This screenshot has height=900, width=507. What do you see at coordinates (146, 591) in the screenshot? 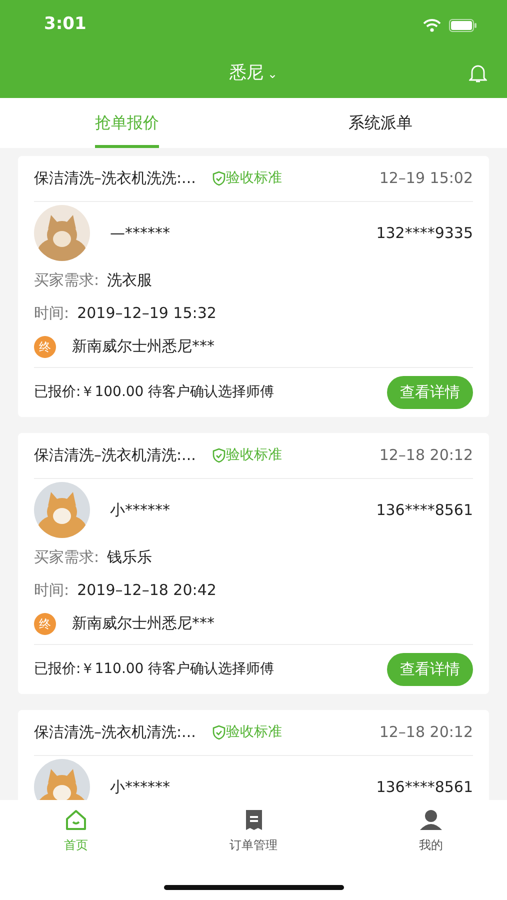
I see `time-value: 2019–12–18 20:42` at bounding box center [146, 591].